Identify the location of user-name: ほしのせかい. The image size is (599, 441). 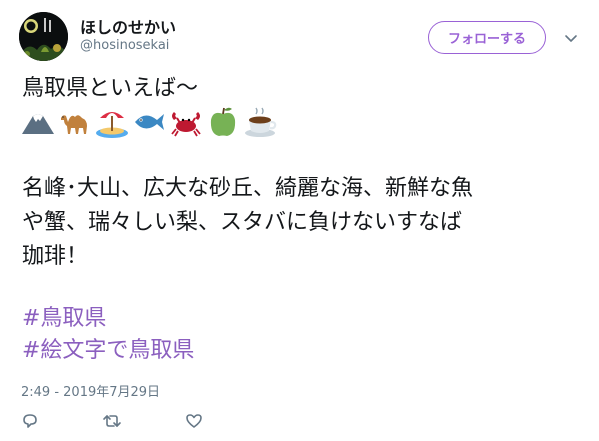
(128, 26).